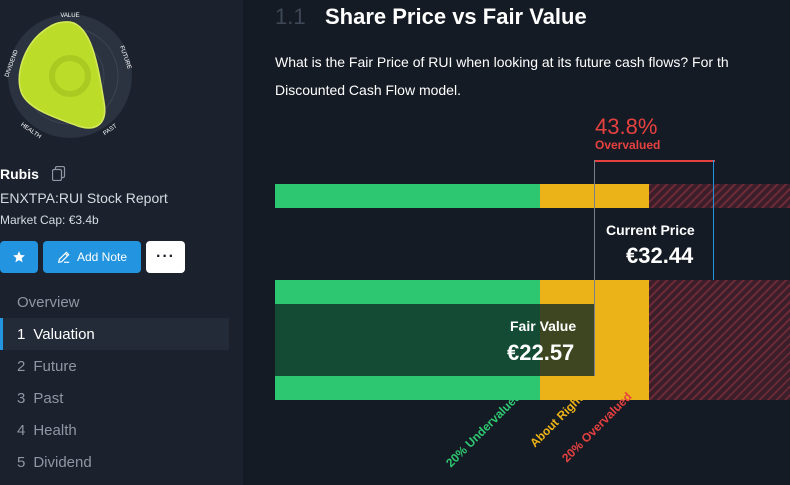  I want to click on company-name: Rubis, so click(19, 174).